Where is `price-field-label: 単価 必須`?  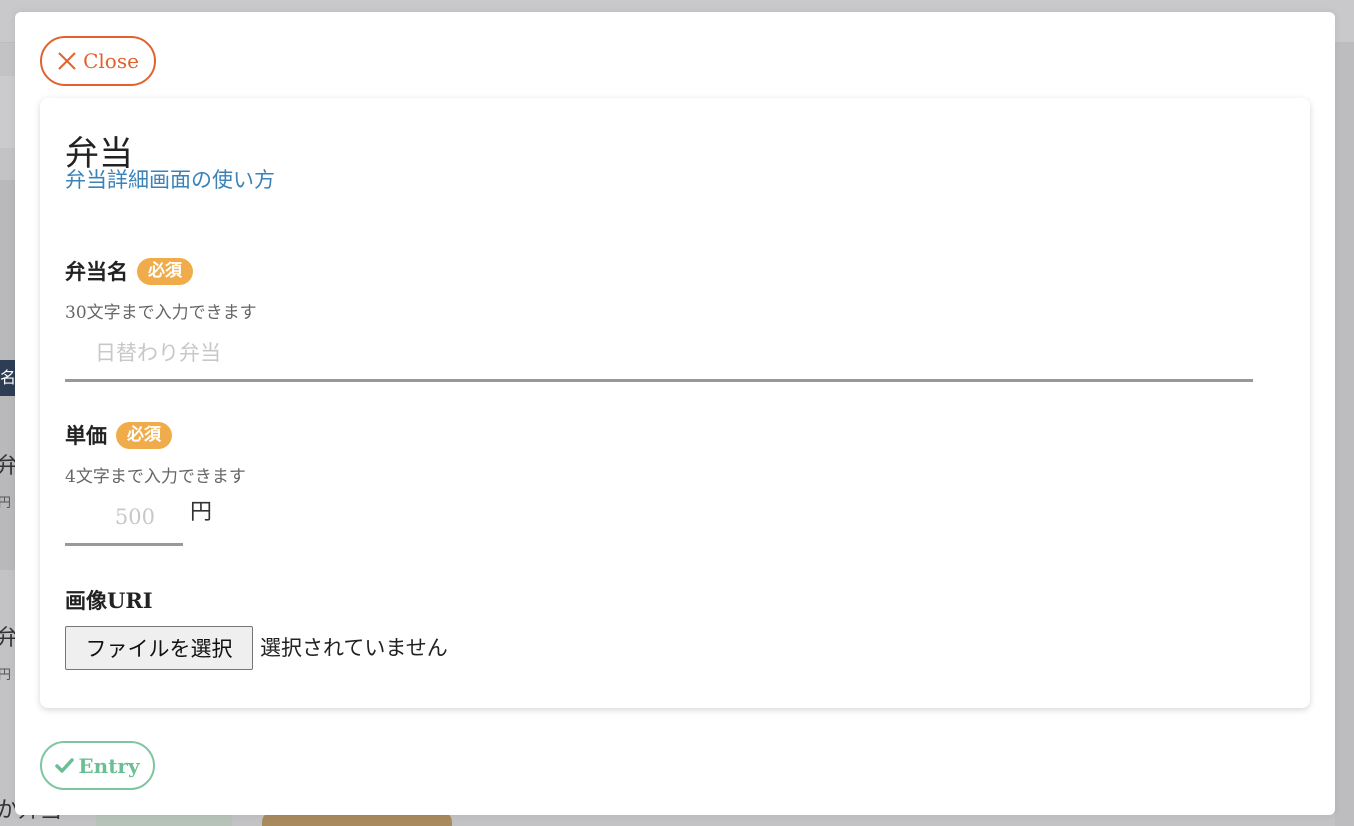 price-field-label: 単価 必須 is located at coordinates (118, 435).